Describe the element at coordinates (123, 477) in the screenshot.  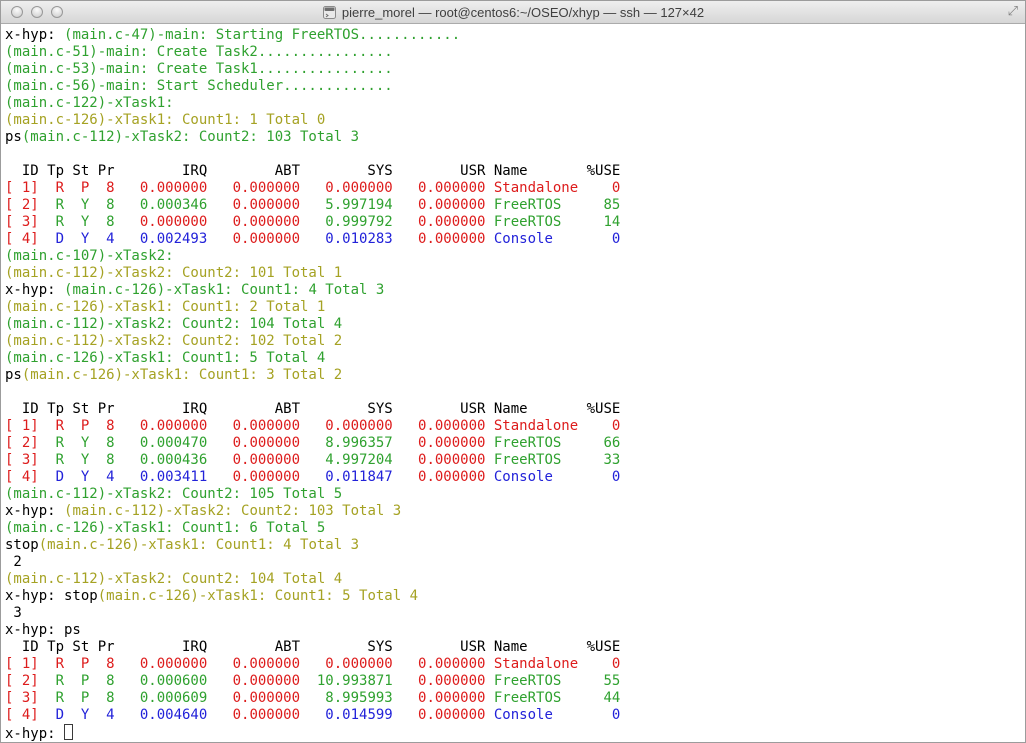
I see `terminal-text-segment: D Y 4 0.003411` at that location.